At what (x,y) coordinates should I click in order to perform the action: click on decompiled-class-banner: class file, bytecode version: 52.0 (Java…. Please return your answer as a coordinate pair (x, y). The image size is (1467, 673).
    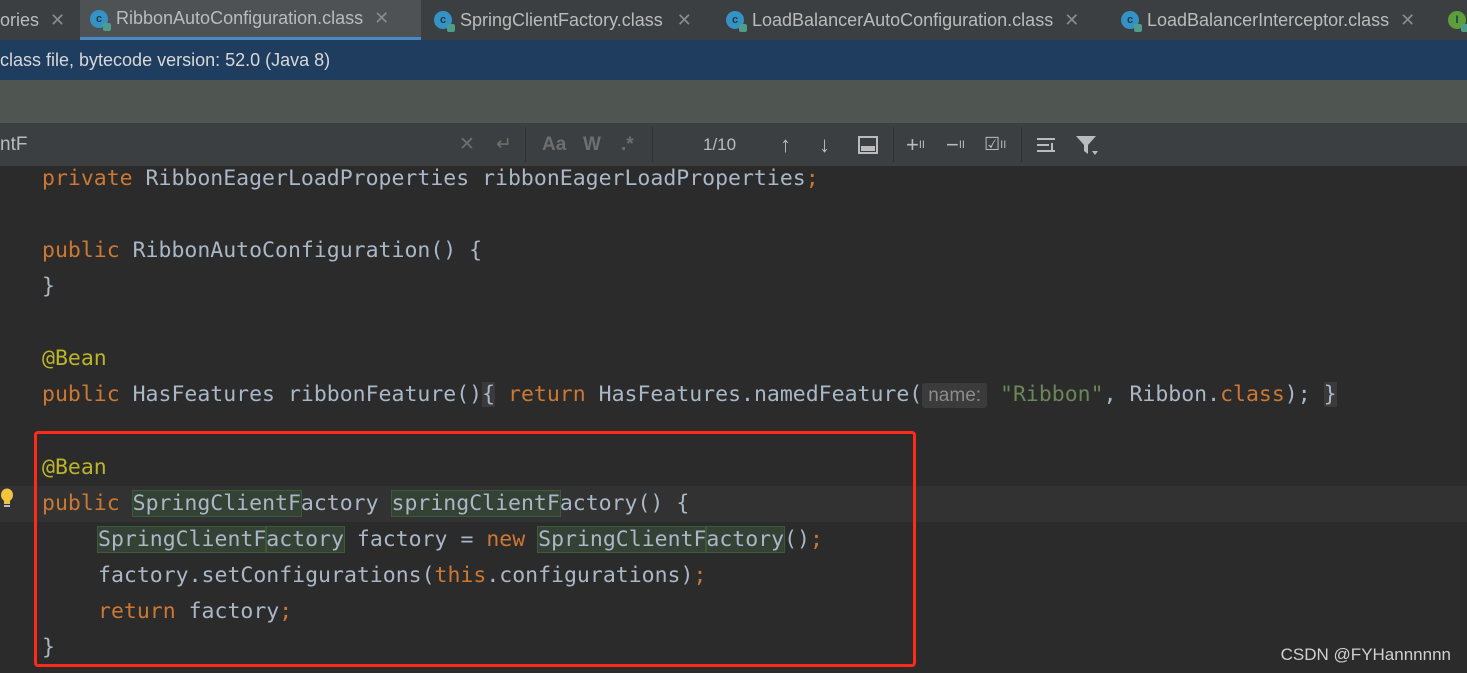
    Looking at the image, I should click on (733, 60).